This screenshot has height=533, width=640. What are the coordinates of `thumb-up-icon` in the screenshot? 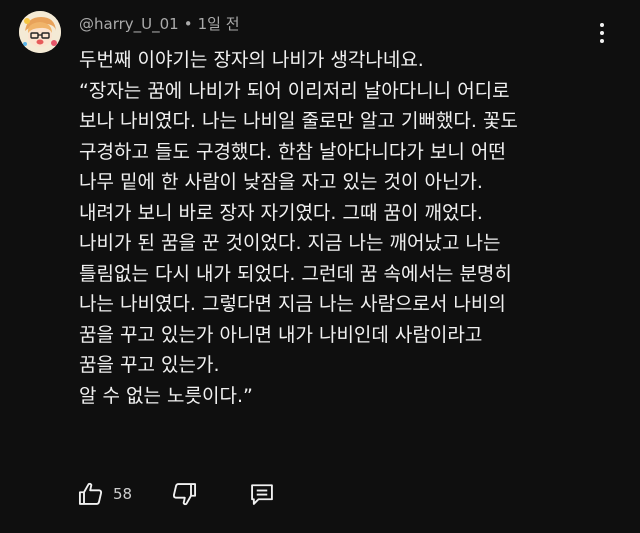 It's located at (90, 493).